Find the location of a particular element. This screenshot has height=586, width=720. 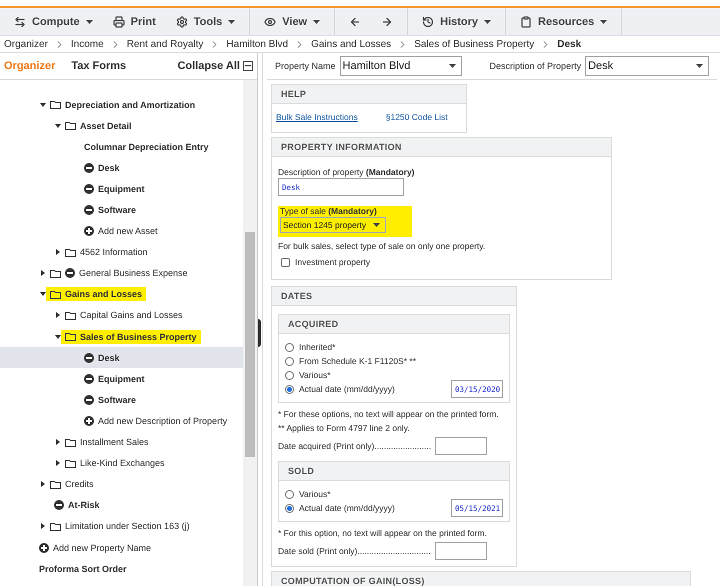

tree-label: Columnar Depreciation Entry is located at coordinates (146, 147).